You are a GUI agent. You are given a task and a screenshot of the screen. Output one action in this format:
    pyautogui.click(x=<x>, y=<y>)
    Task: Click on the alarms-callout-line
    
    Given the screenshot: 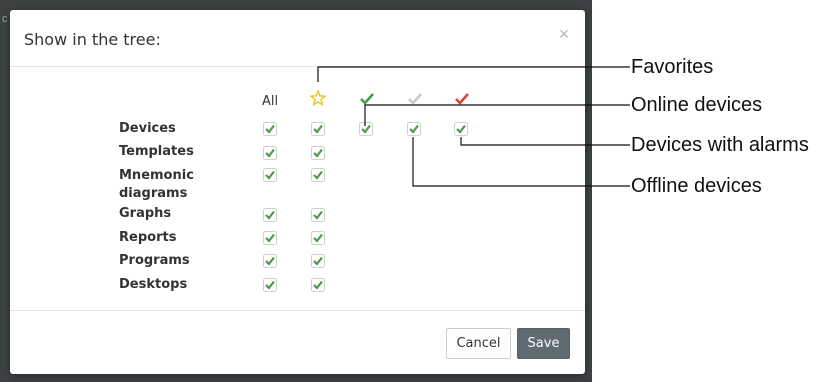 What is the action you would take?
    pyautogui.click(x=545, y=141)
    